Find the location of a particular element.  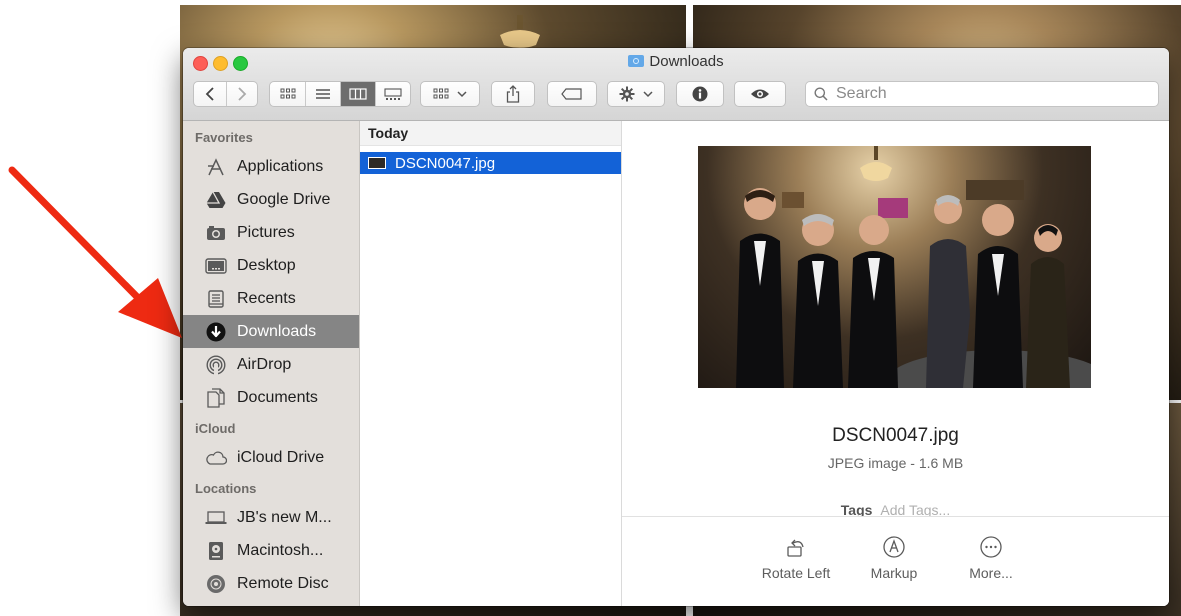

preview-file-meta: JPEG image - 1.6 MB is located at coordinates (895, 463).